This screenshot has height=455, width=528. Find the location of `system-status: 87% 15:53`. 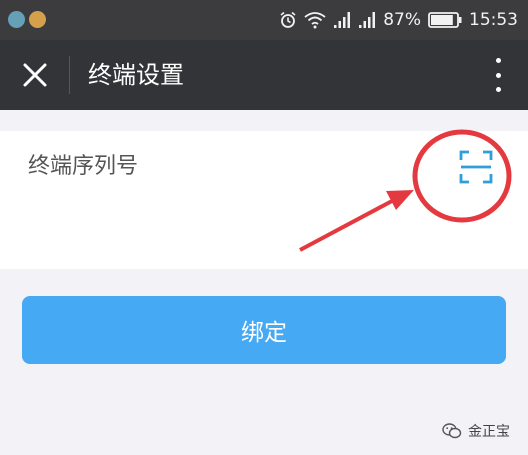

system-status: 87% 15:53 is located at coordinates (398, 20).